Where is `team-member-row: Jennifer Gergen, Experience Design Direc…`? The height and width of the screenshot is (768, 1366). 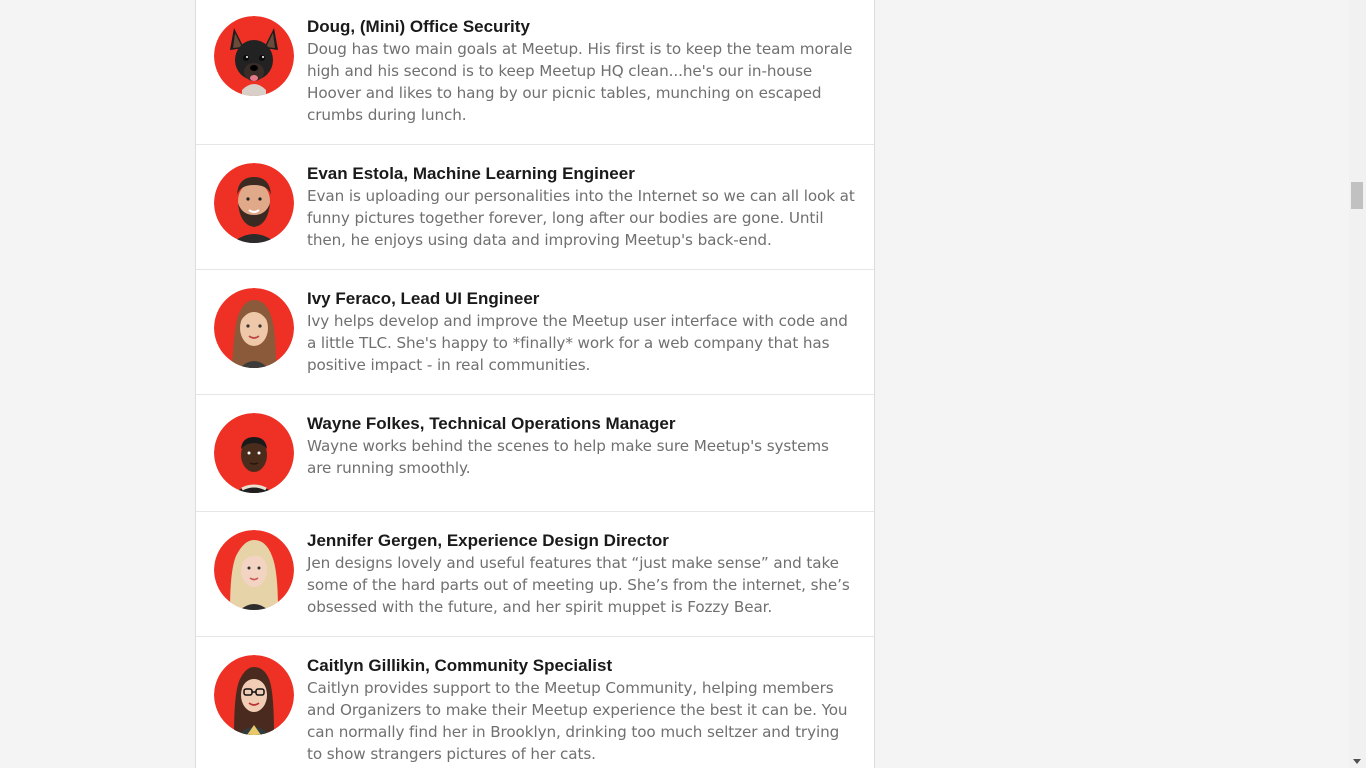
team-member-row: Jennifer Gergen, Experience Design Direc… is located at coordinates (535, 574).